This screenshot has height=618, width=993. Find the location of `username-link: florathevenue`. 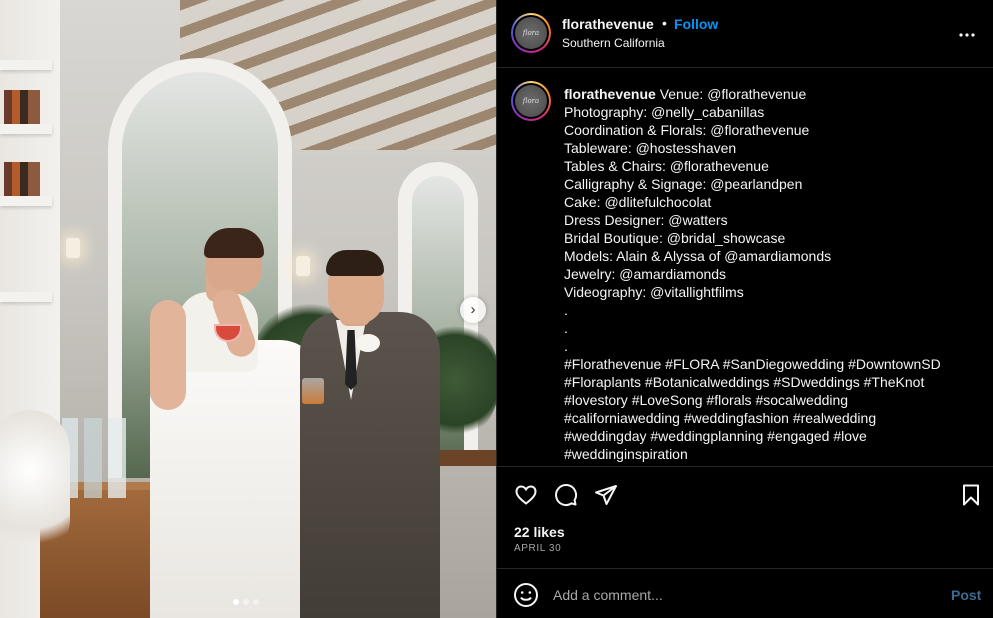

username-link: florathevenue is located at coordinates (608, 24).